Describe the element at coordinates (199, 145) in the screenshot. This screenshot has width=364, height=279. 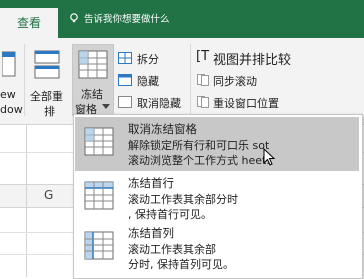
I see `menu-item-description: 解除锁定所有行和可口乐 sot` at that location.